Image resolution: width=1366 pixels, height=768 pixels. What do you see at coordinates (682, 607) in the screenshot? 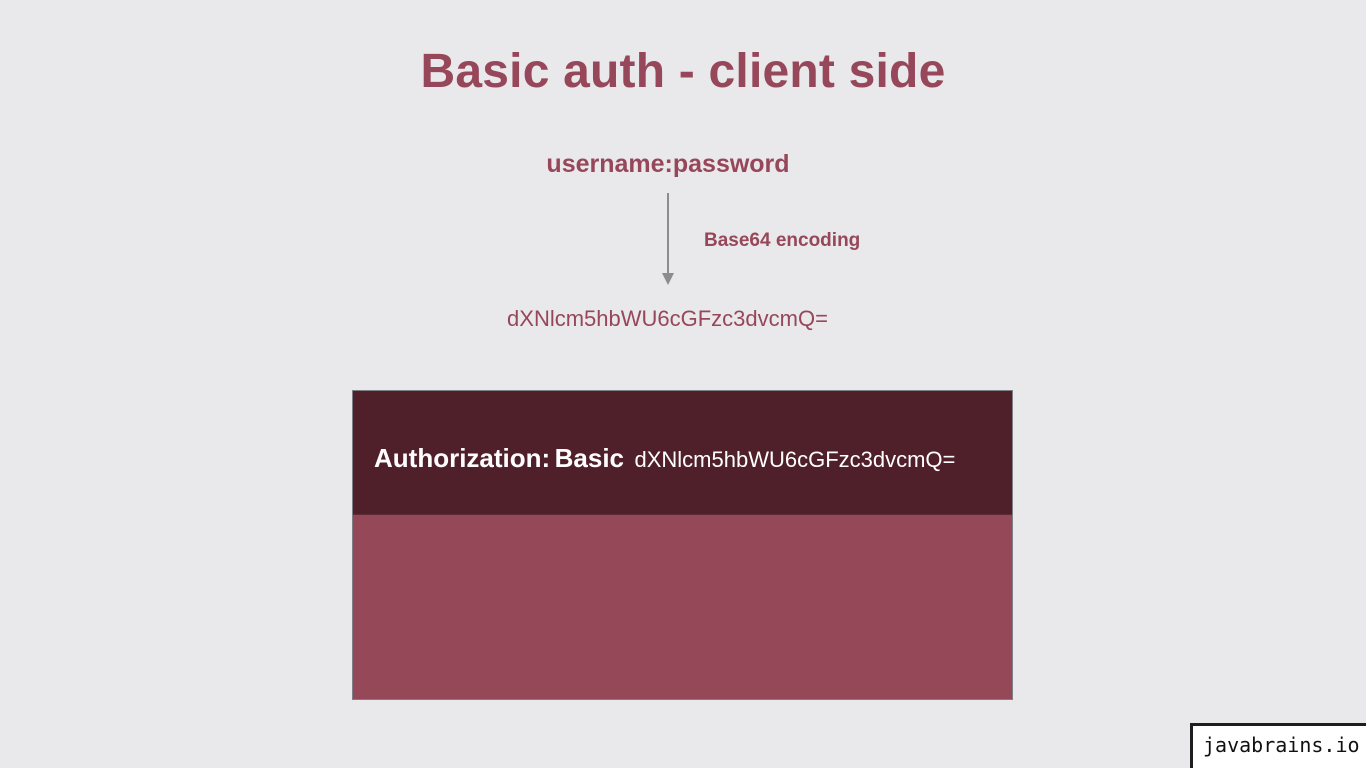
I see `request-body` at bounding box center [682, 607].